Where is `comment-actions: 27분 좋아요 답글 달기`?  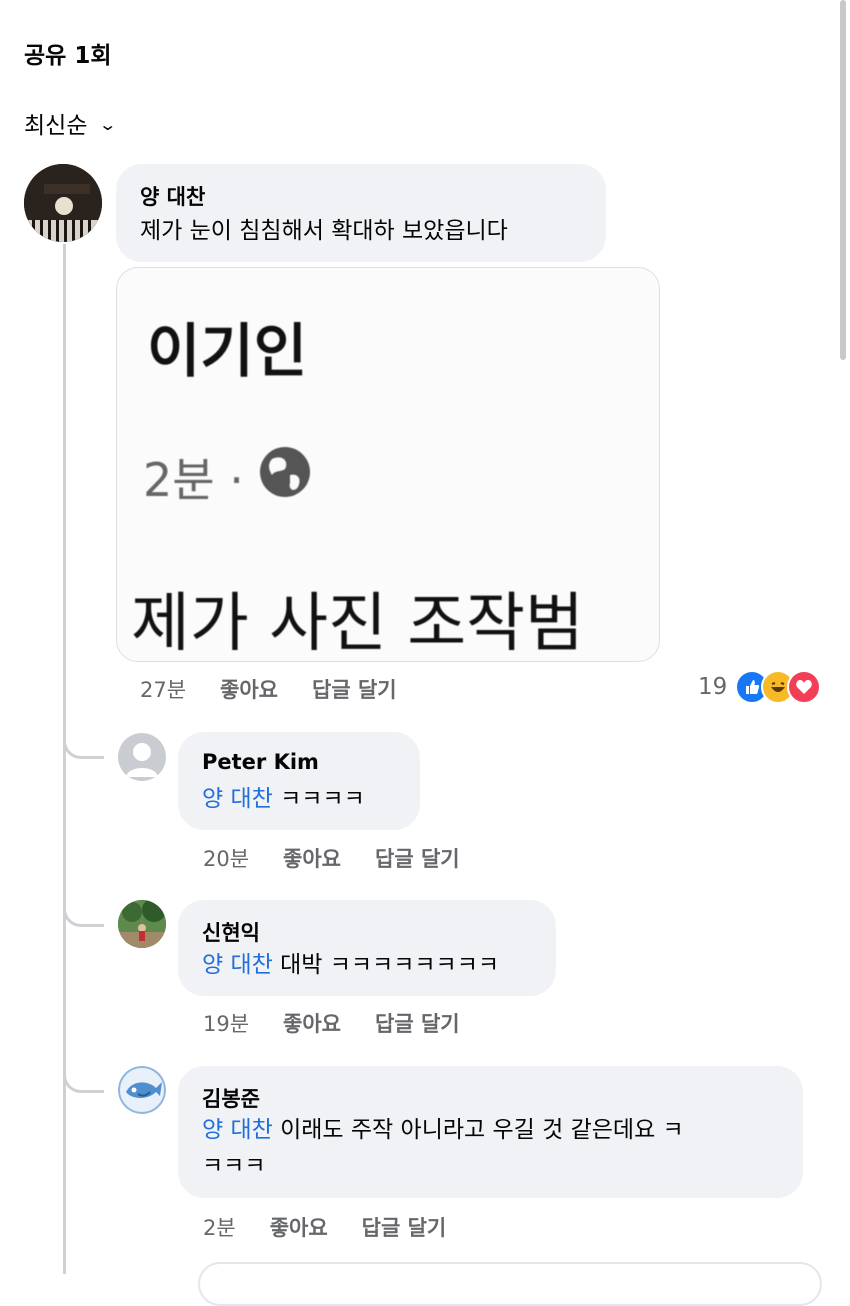 comment-actions: 27분 좋아요 답글 달기 is located at coordinates (268, 689).